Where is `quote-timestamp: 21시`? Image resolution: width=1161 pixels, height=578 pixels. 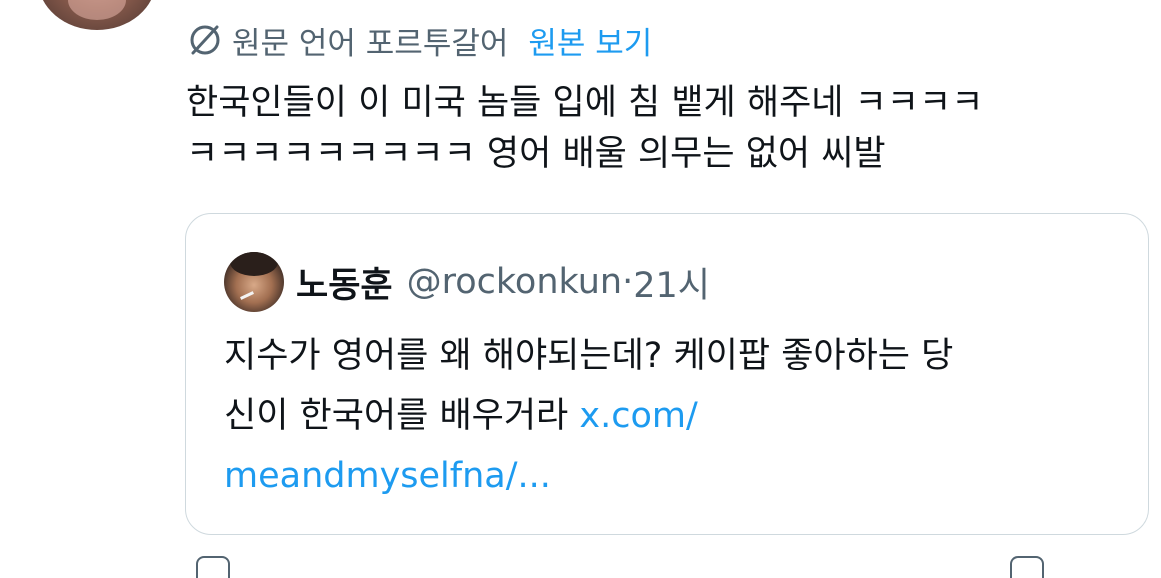 quote-timestamp: 21시 is located at coordinates (671, 282).